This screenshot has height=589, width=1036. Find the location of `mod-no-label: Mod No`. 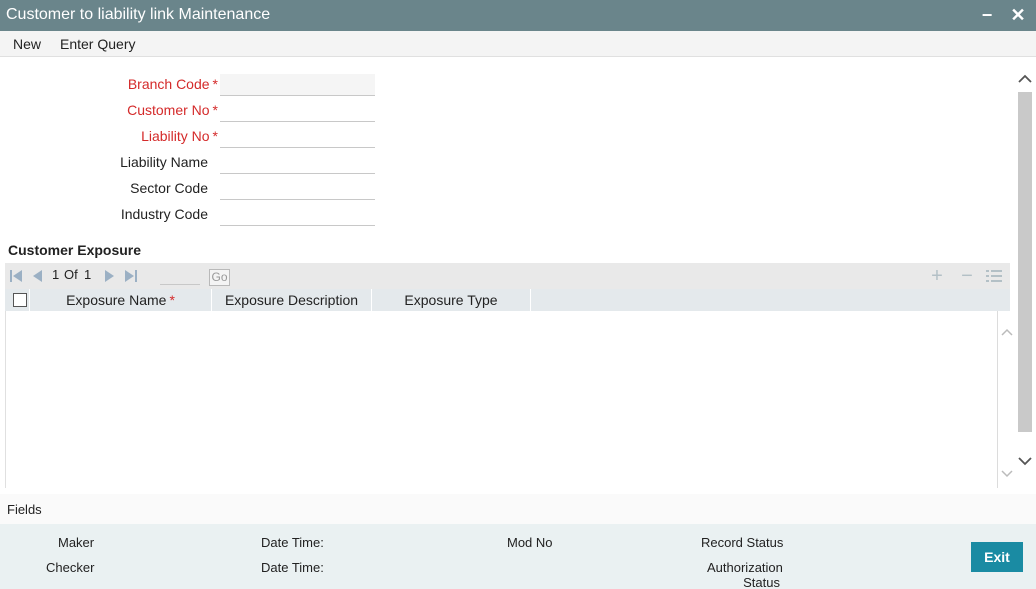

mod-no-label: Mod No is located at coordinates (530, 542).